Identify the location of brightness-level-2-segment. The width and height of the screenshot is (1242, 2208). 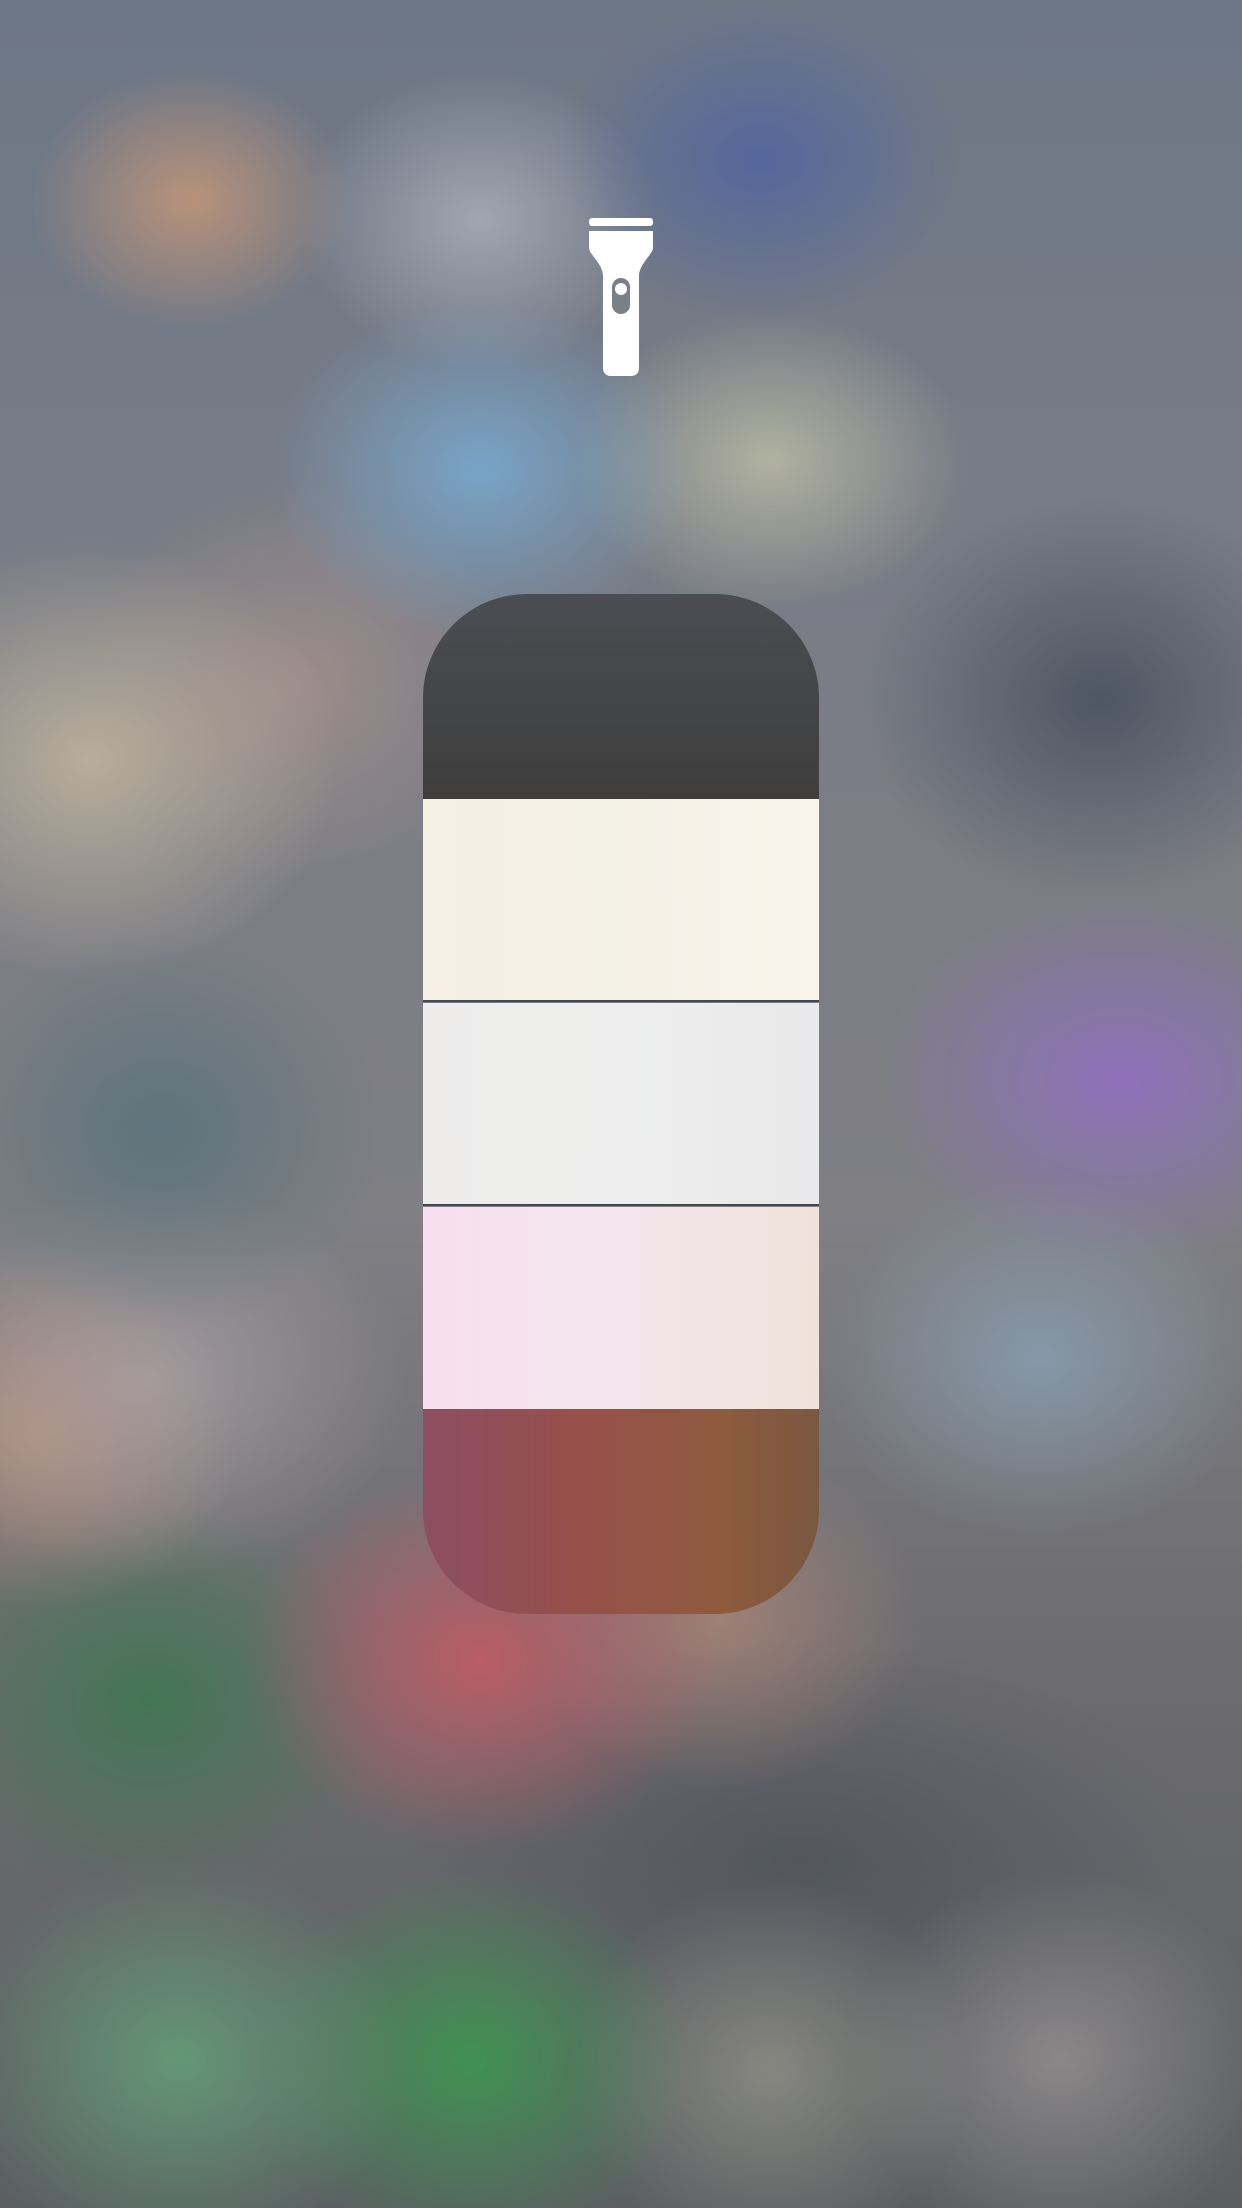
(621, 1104).